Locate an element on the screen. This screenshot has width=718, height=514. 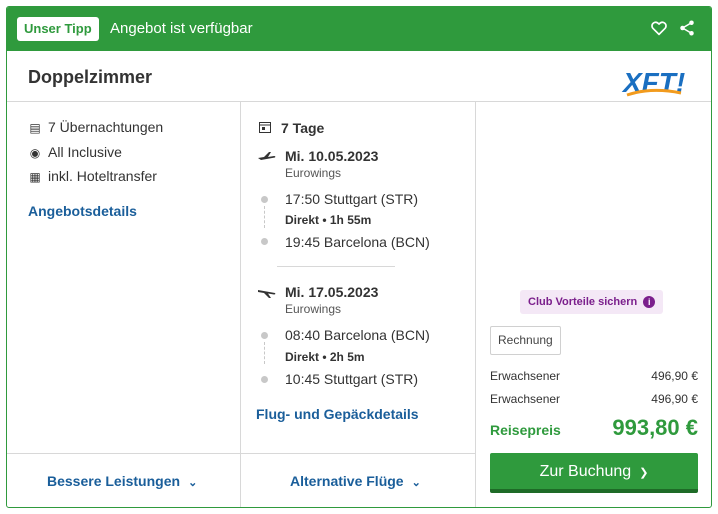
return-airline: Eurowings is located at coordinates (313, 309).